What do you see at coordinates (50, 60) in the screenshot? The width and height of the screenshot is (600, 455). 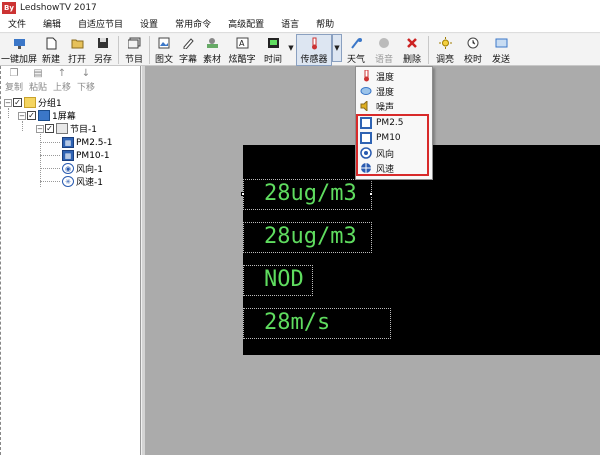 I see `new-label: 新建` at bounding box center [50, 60].